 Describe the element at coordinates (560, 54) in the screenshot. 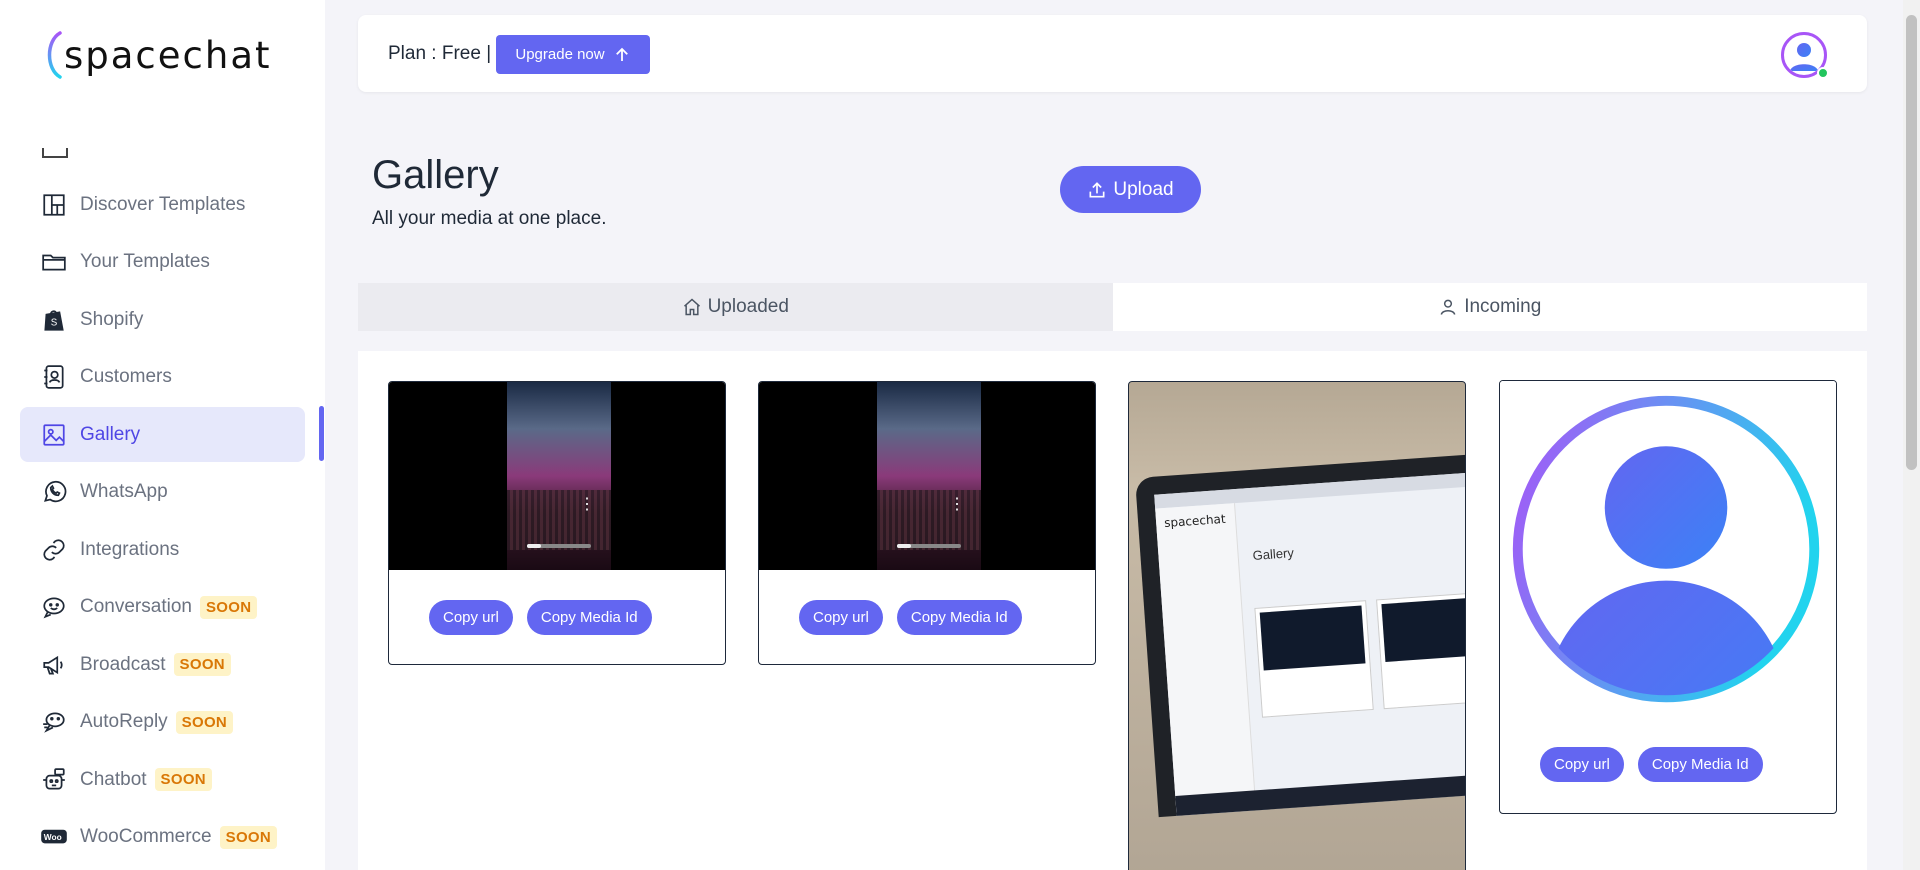

I see `upgrade-label: Upgrade now` at that location.